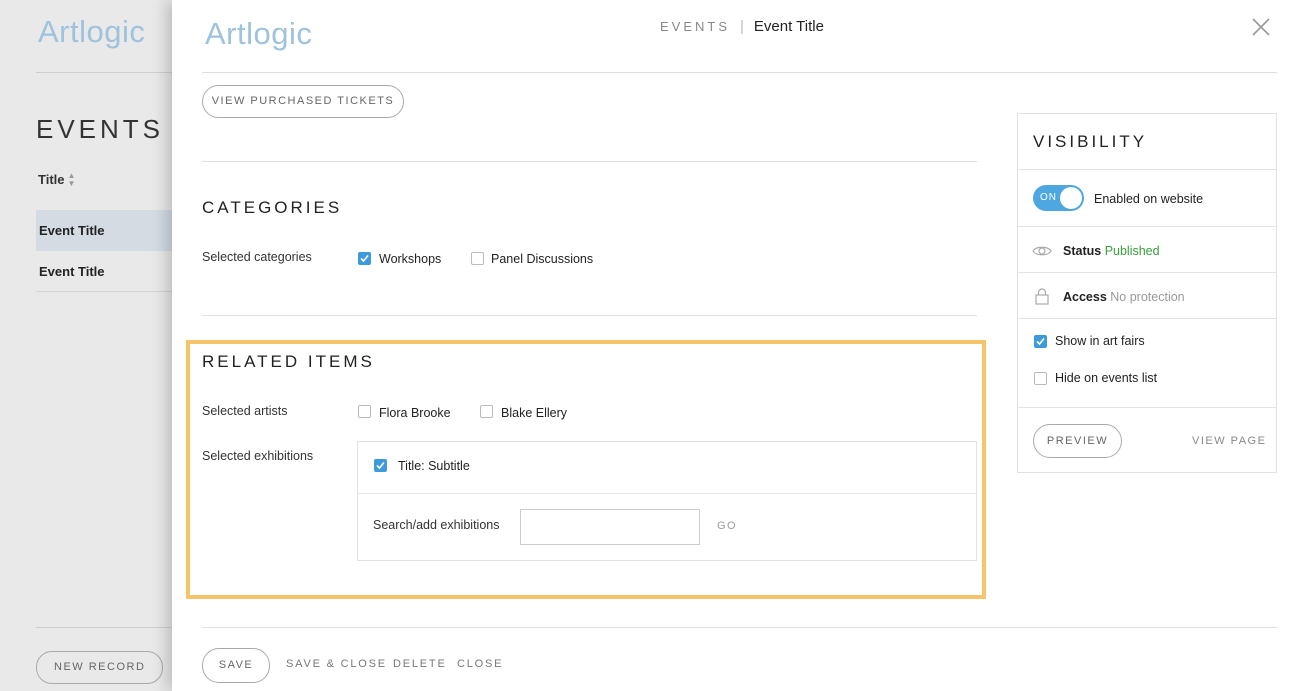 This screenshot has height=691, width=1295. What do you see at coordinates (1077, 441) in the screenshot?
I see `preview-button: PREVIEW` at bounding box center [1077, 441].